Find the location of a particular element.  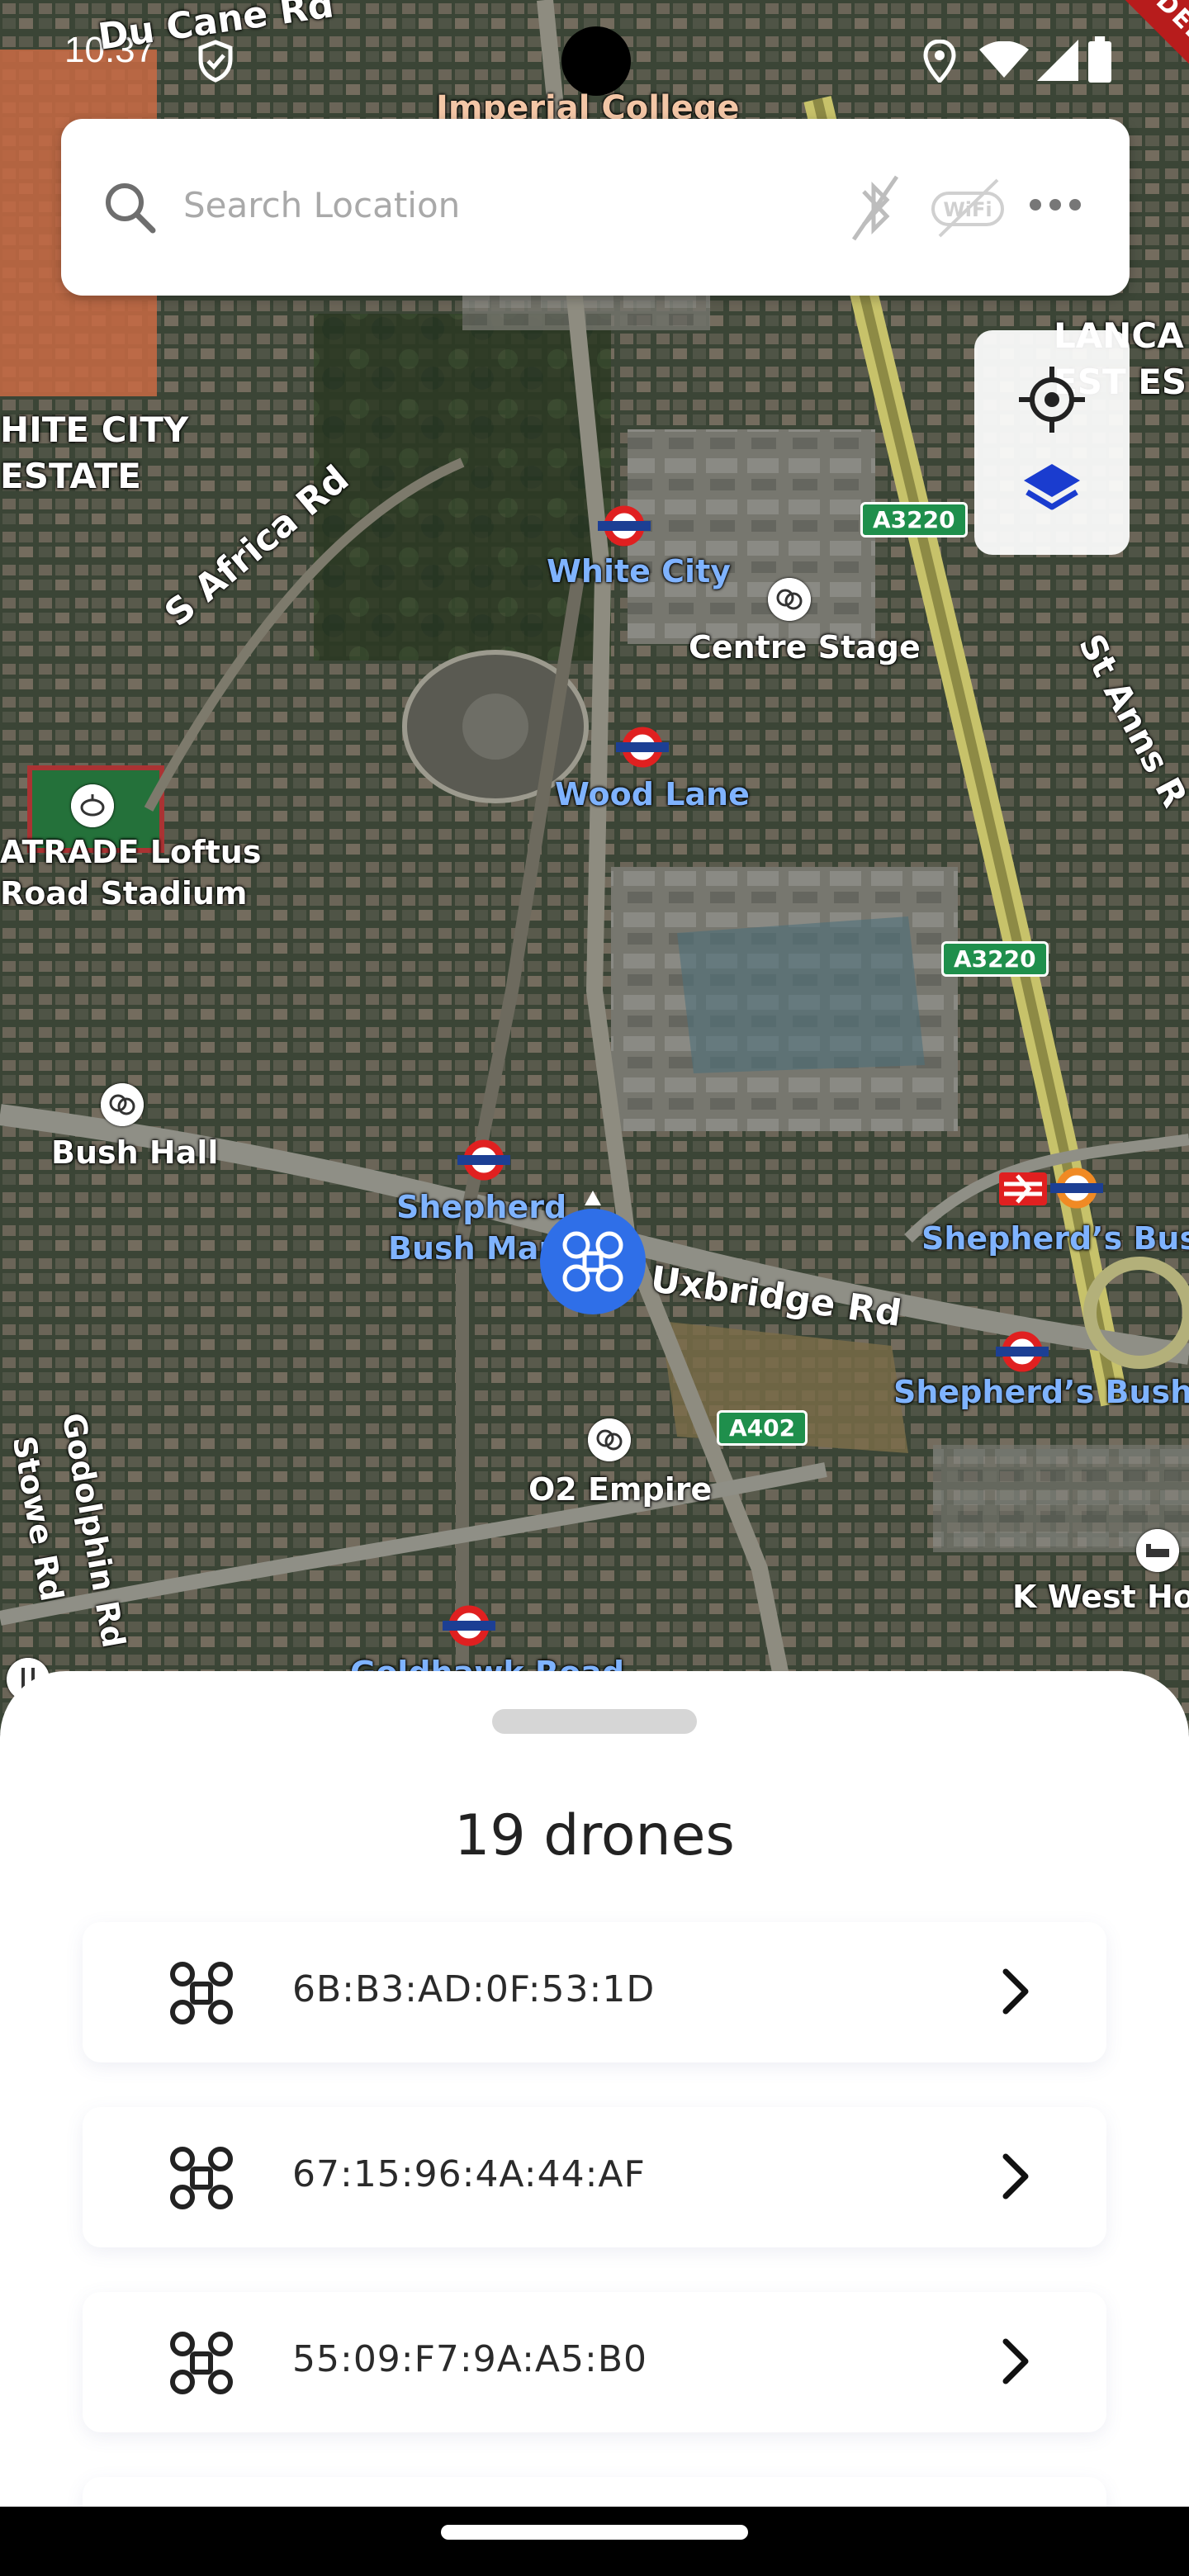

signal-icon is located at coordinates (1057, 60).